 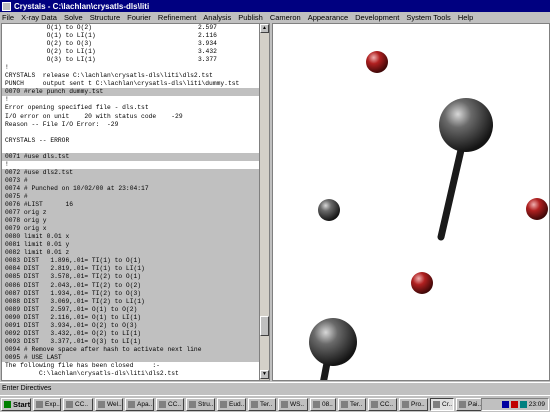 I want to click on scroll-down-button: ▼, so click(x=264, y=374).